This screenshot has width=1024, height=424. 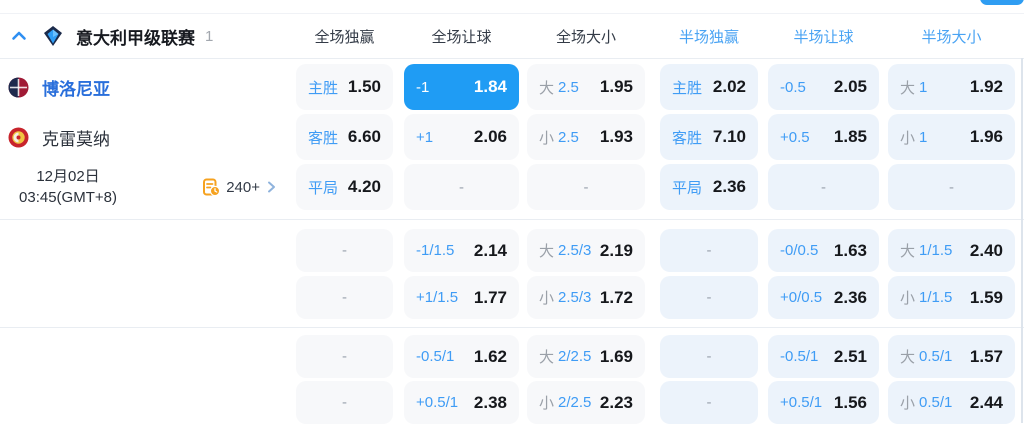 What do you see at coordinates (951, 402) in the screenshot?
I see `odds-cell: 小 0.5/1 2.44` at bounding box center [951, 402].